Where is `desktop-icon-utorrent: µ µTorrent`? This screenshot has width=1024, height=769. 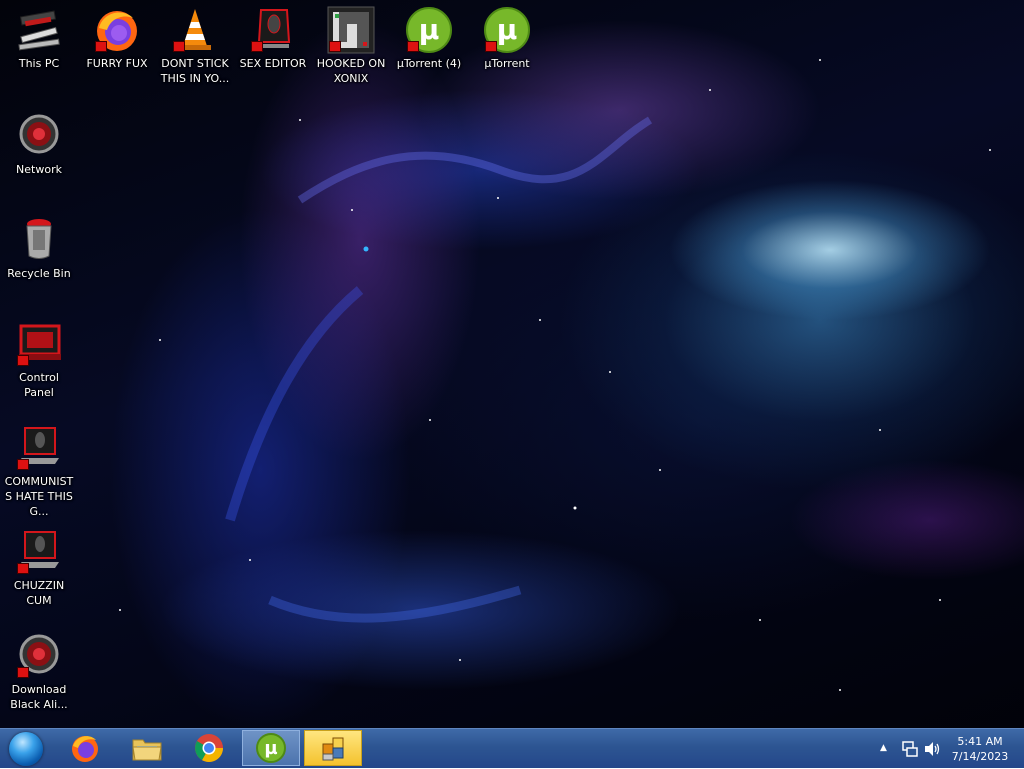
desktop-icon-utorrent: µ µTorrent is located at coordinates (507, 38).